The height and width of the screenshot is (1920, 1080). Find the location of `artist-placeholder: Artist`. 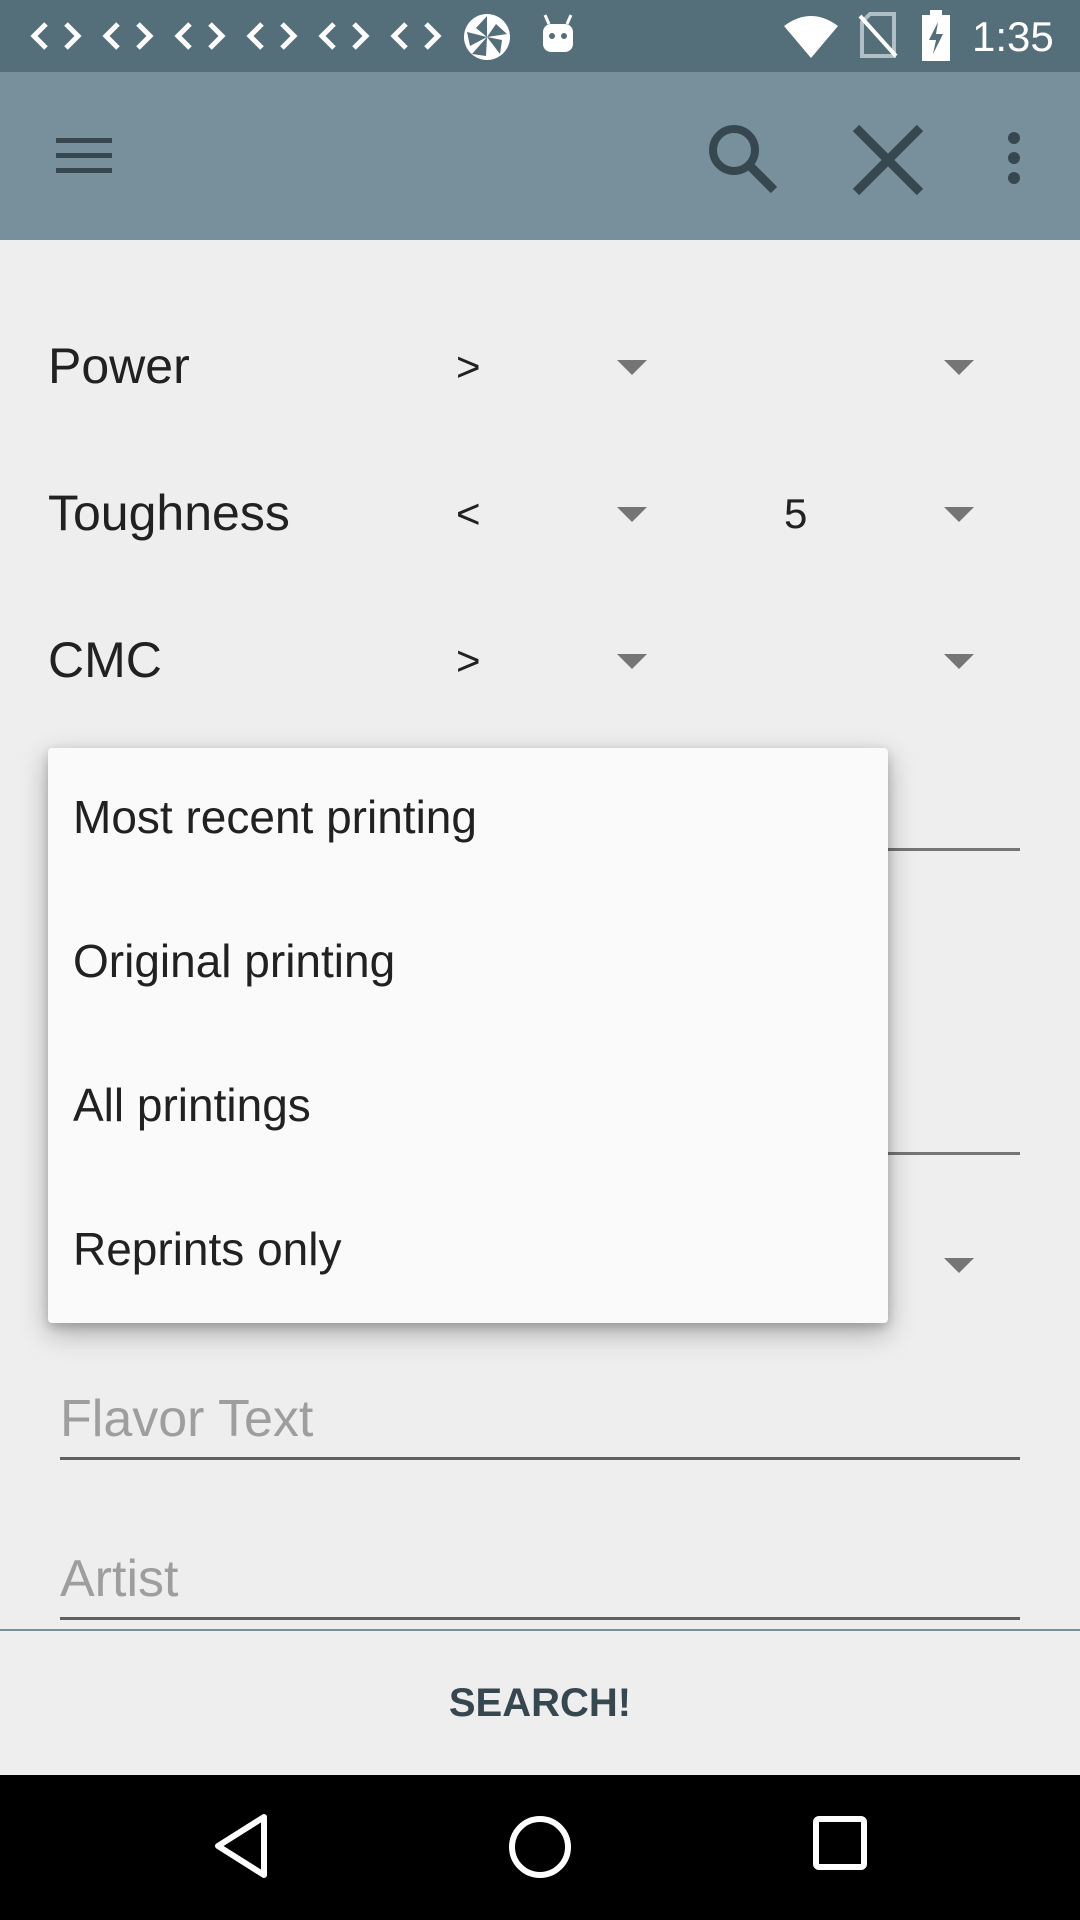

artist-placeholder: Artist is located at coordinates (119, 1579).